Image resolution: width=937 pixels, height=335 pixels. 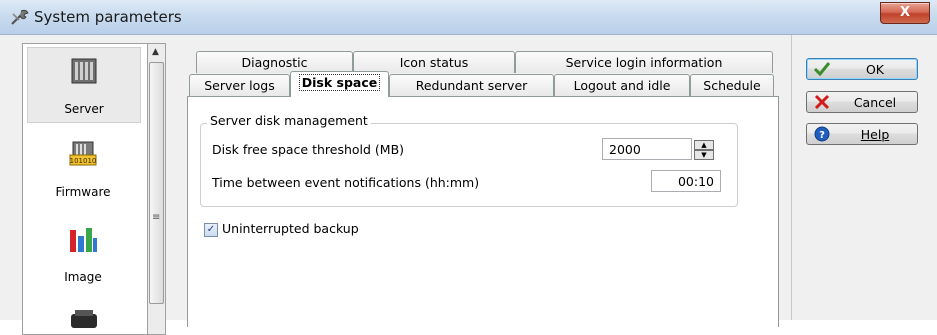 I want to click on uninterrupted-backup-checkbox: ✓, so click(x=211, y=230).